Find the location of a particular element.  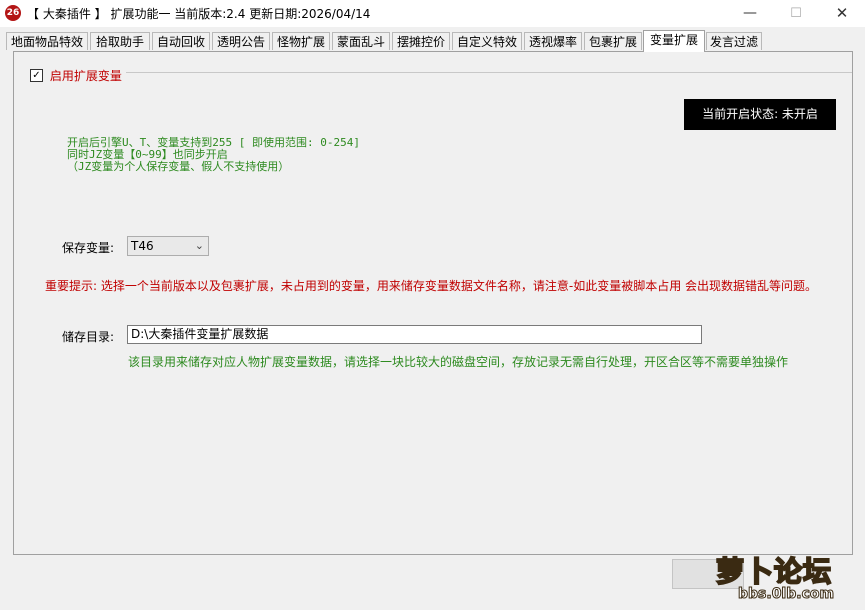

tab-speech-filter: 发言过滤 is located at coordinates (734, 41).